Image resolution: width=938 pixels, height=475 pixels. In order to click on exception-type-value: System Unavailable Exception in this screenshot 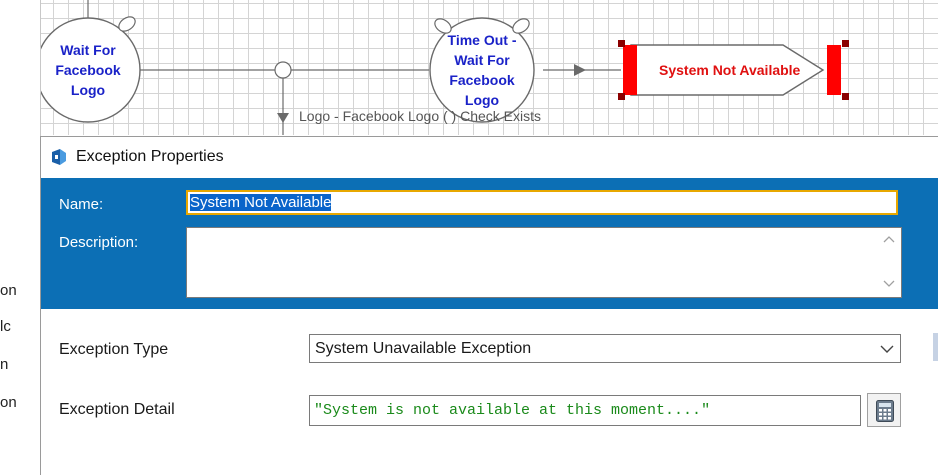, I will do `click(423, 348)`.